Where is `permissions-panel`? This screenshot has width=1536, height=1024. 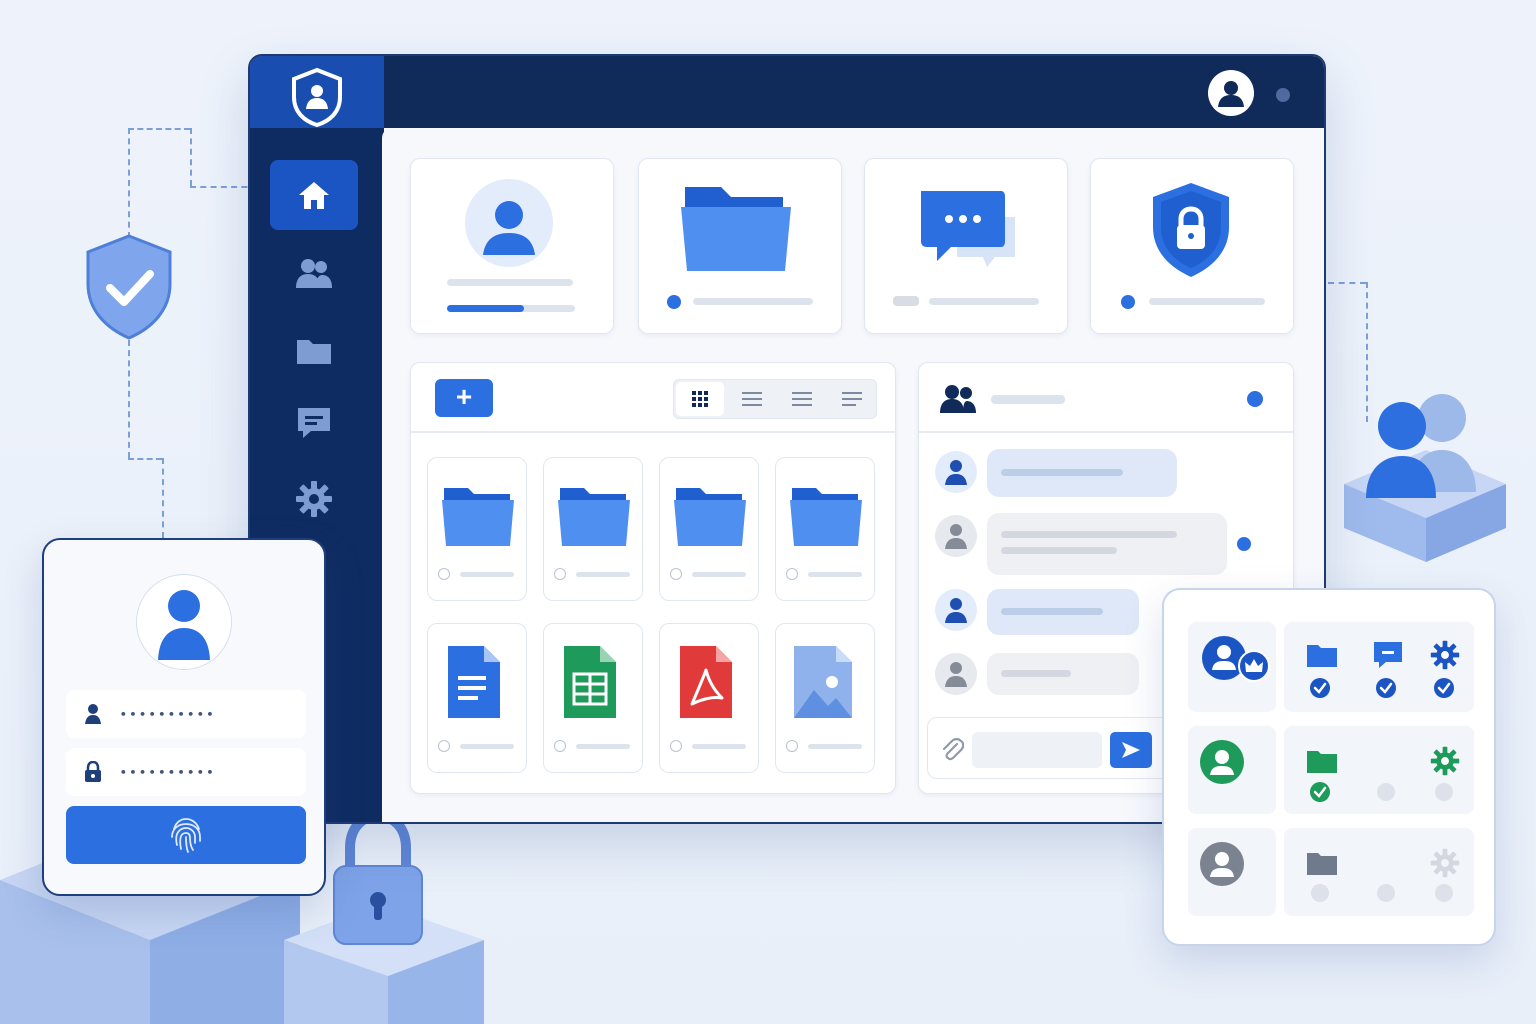
permissions-panel is located at coordinates (1329, 767).